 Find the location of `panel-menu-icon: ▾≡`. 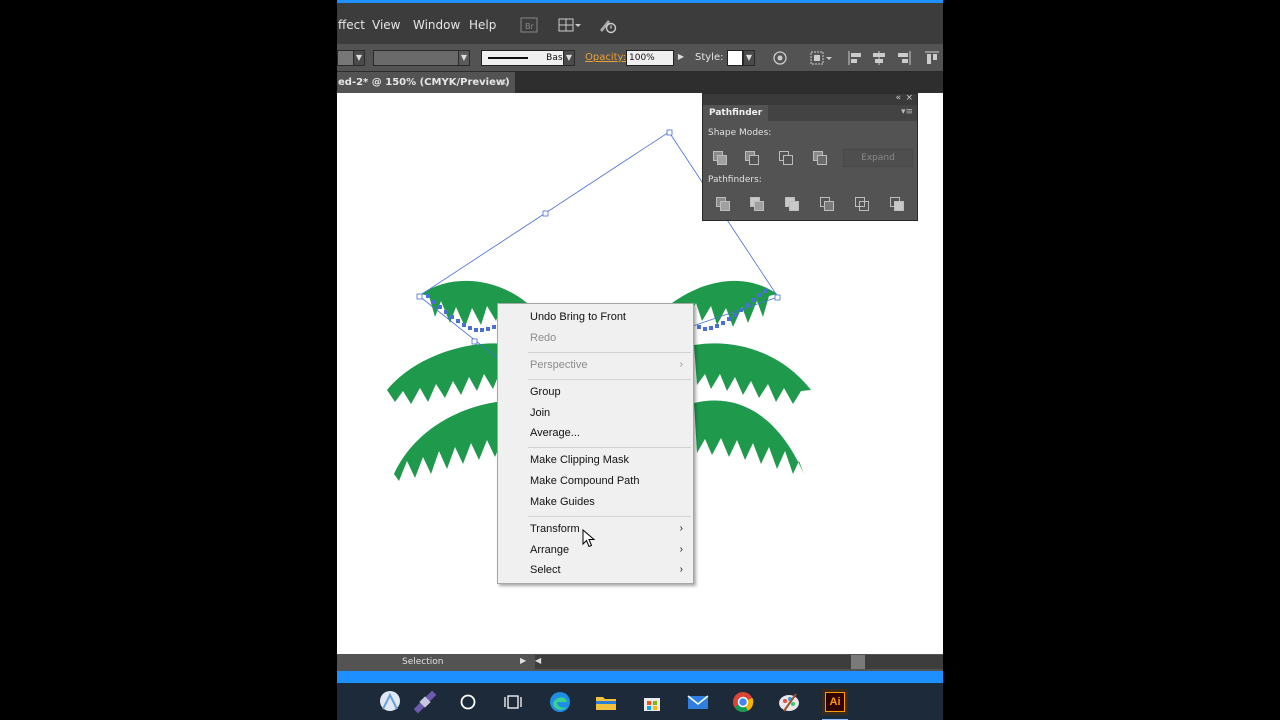

panel-menu-icon: ▾≡ is located at coordinates (907, 112).